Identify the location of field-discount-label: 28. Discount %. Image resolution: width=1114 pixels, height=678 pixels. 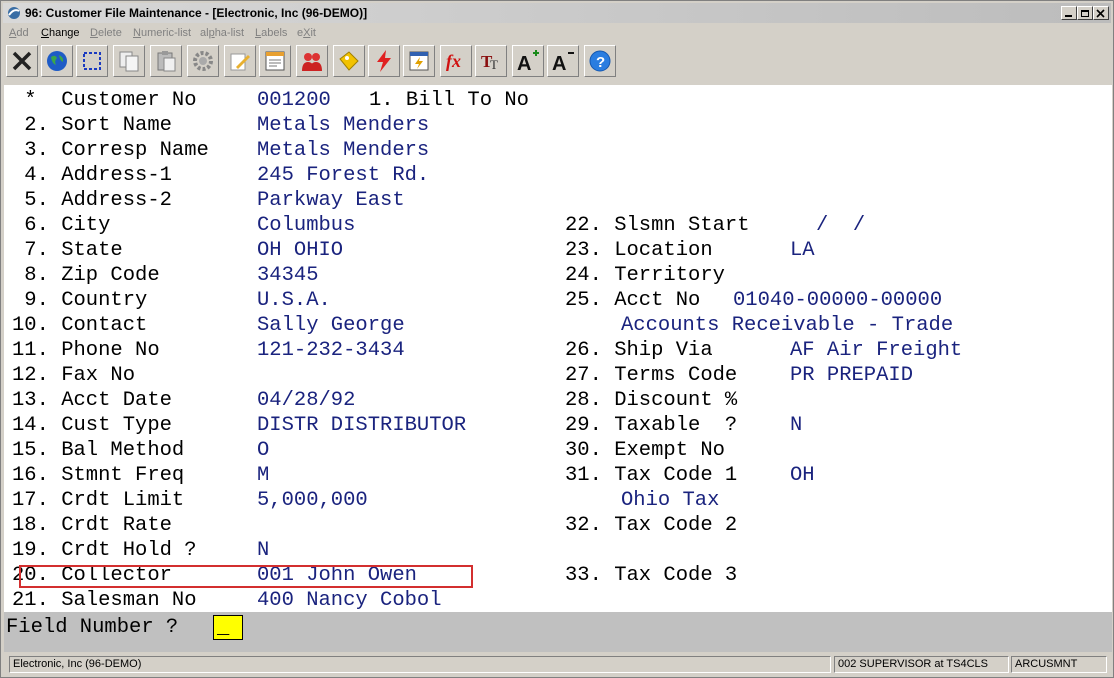
(651, 400).